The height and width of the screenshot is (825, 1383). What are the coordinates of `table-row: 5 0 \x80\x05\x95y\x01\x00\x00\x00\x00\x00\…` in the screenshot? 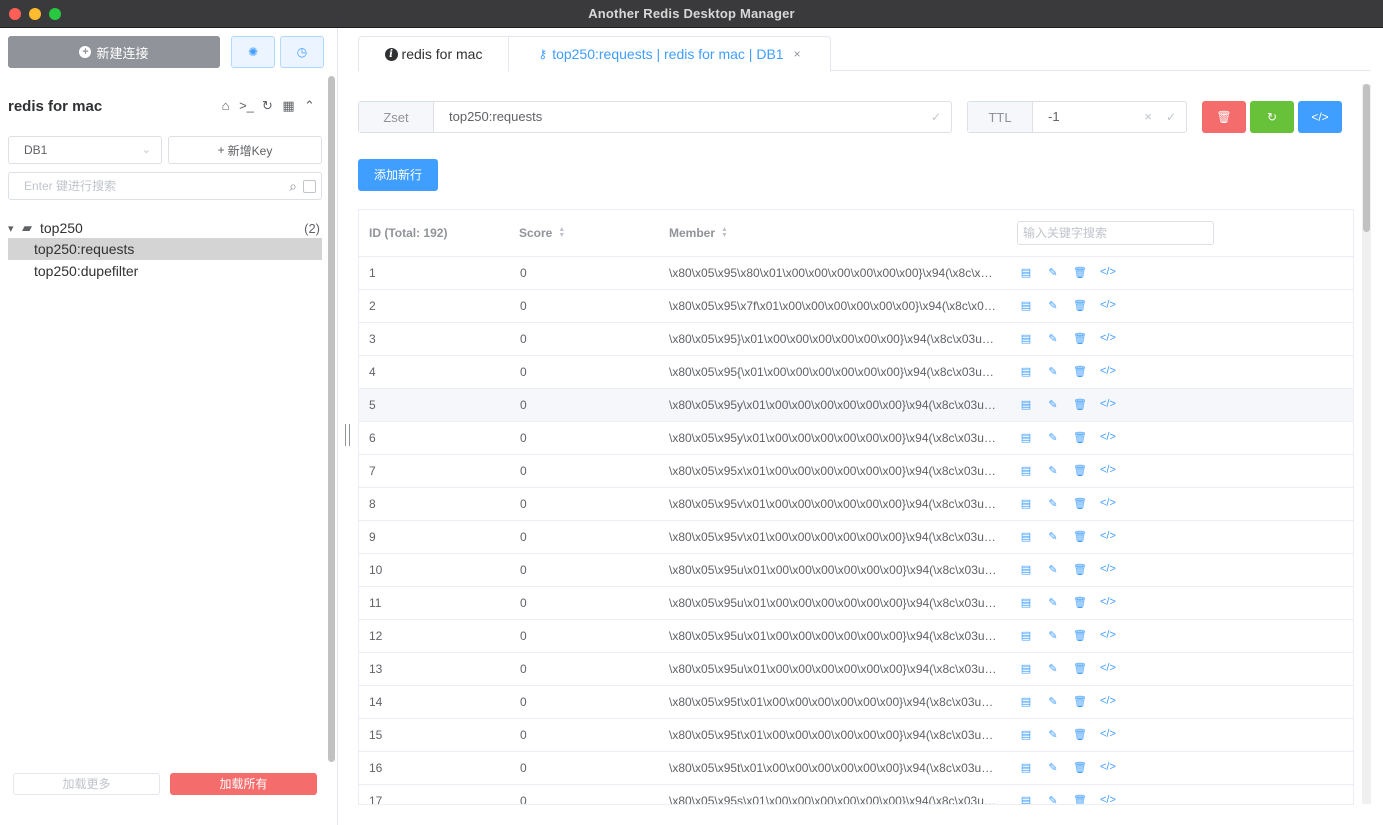 It's located at (856, 405).